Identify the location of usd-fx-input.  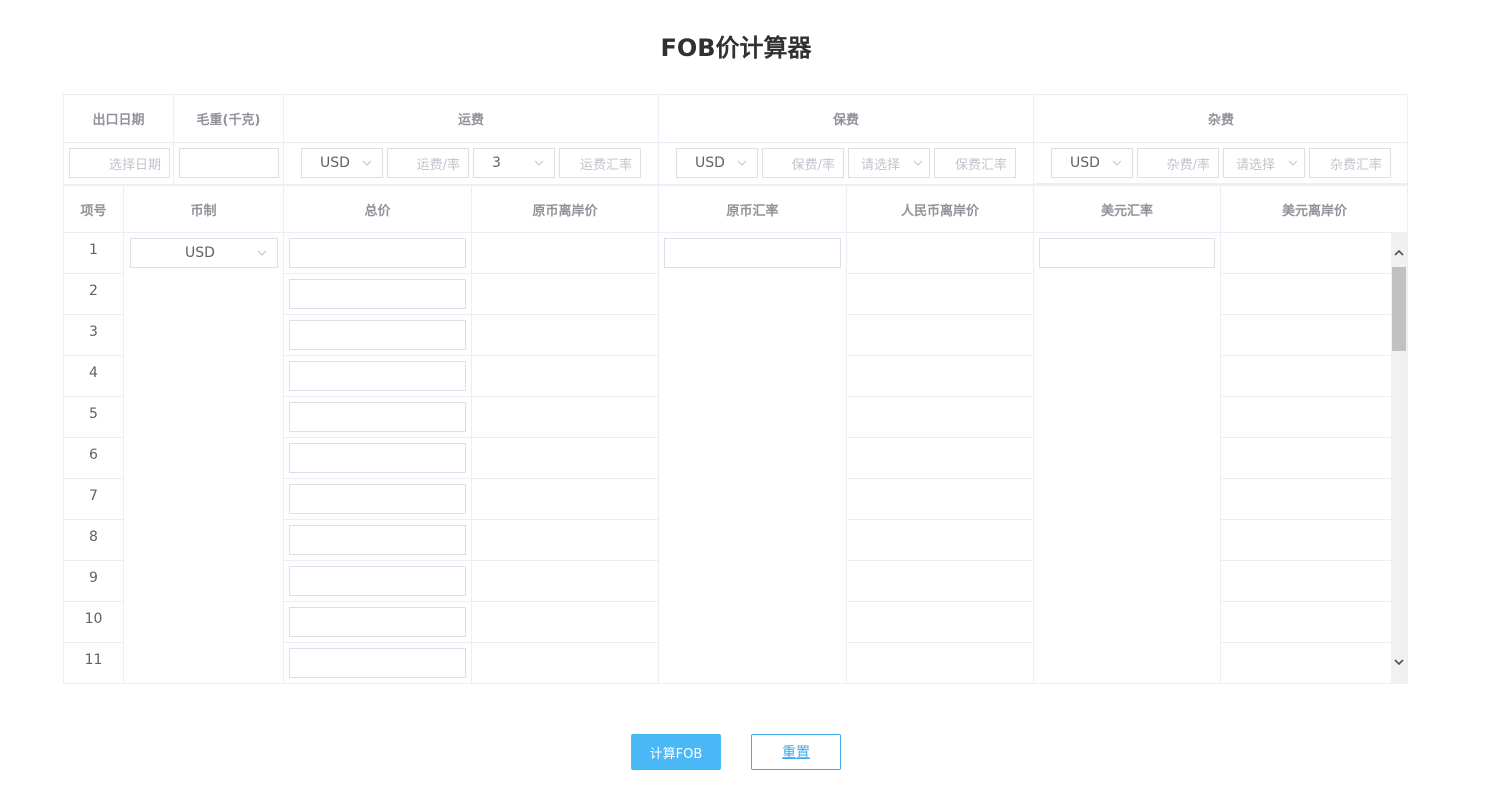
(1127, 253).